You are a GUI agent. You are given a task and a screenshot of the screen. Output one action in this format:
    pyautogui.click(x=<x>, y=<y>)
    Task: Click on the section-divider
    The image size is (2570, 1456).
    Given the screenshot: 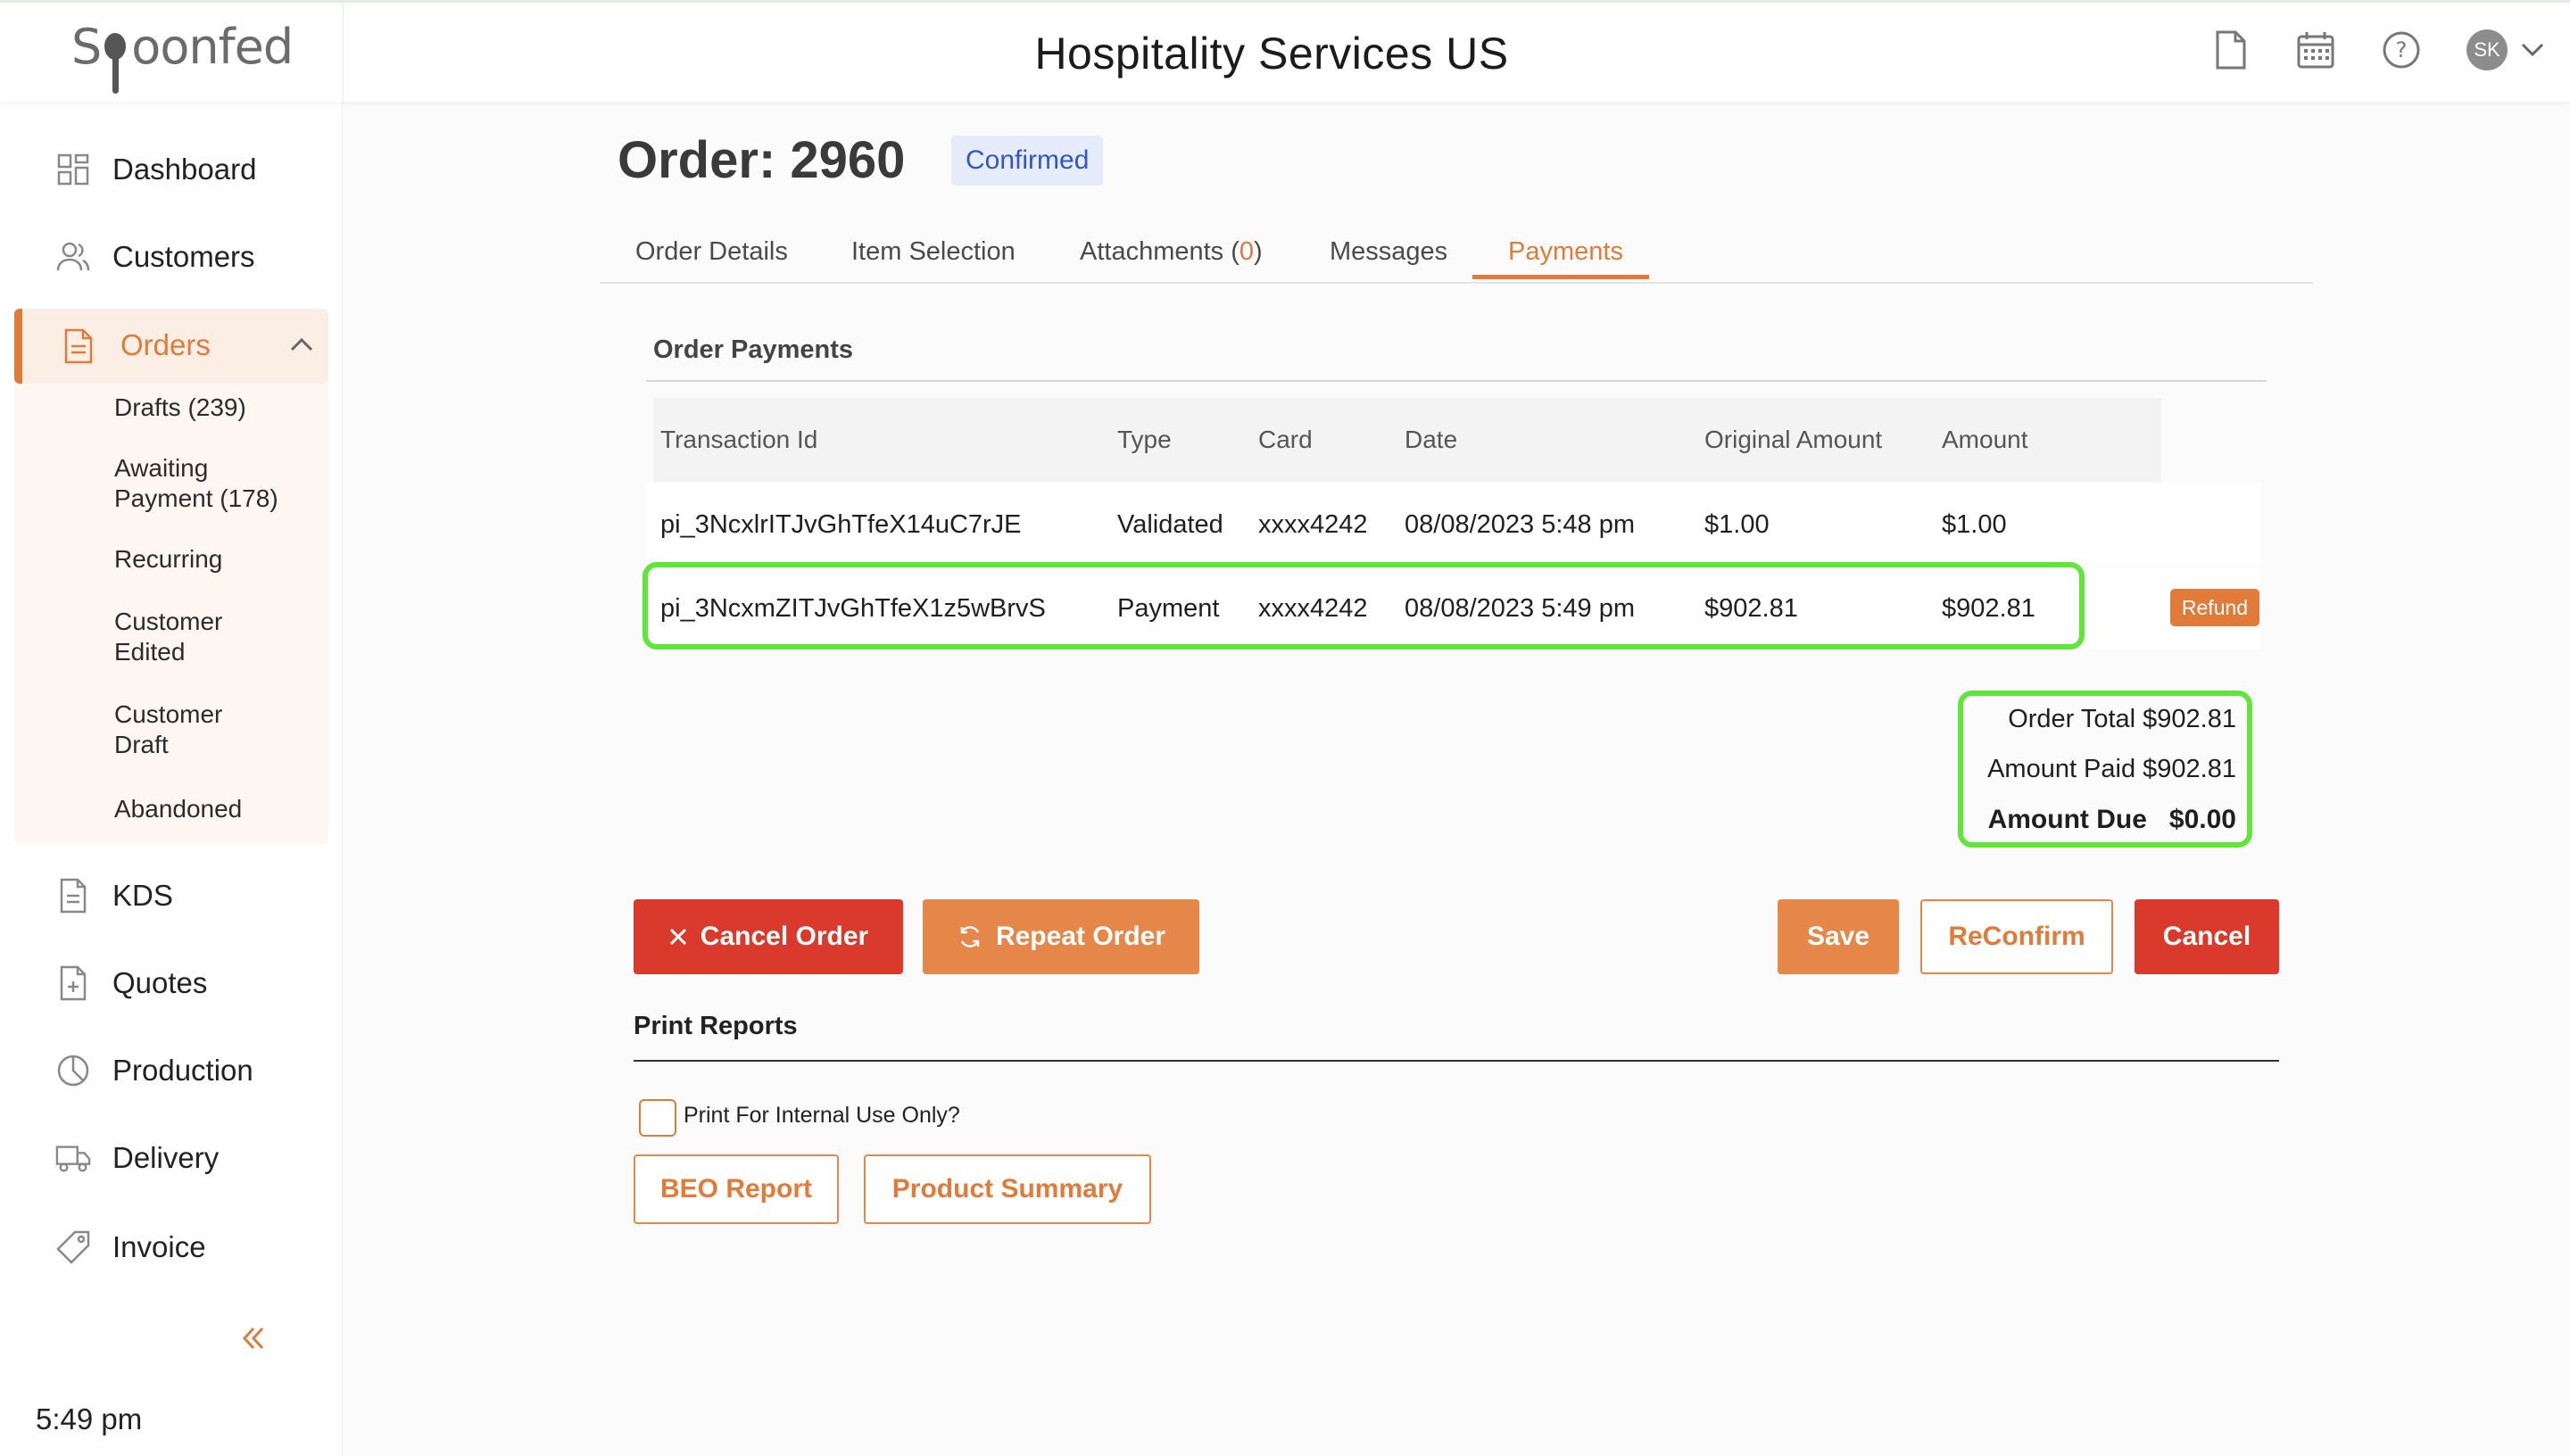 What is the action you would take?
    pyautogui.click(x=1456, y=381)
    